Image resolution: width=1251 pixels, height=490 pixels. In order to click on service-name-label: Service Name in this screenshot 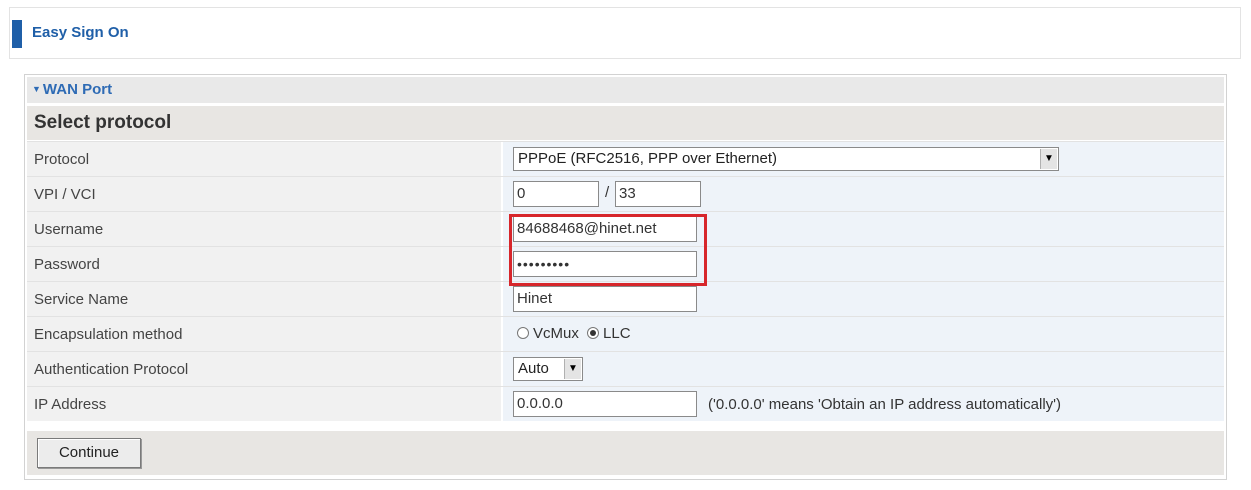, I will do `click(81, 299)`.